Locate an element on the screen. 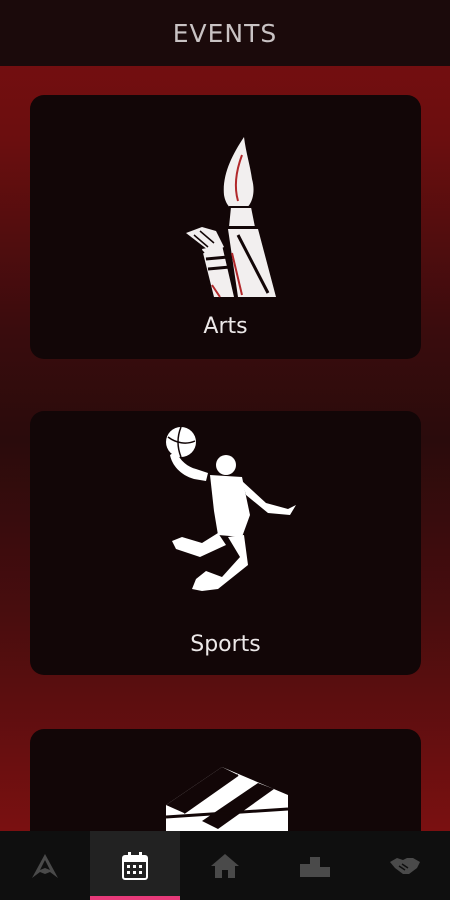  nav-item-leaderboard is located at coordinates (315, 865).